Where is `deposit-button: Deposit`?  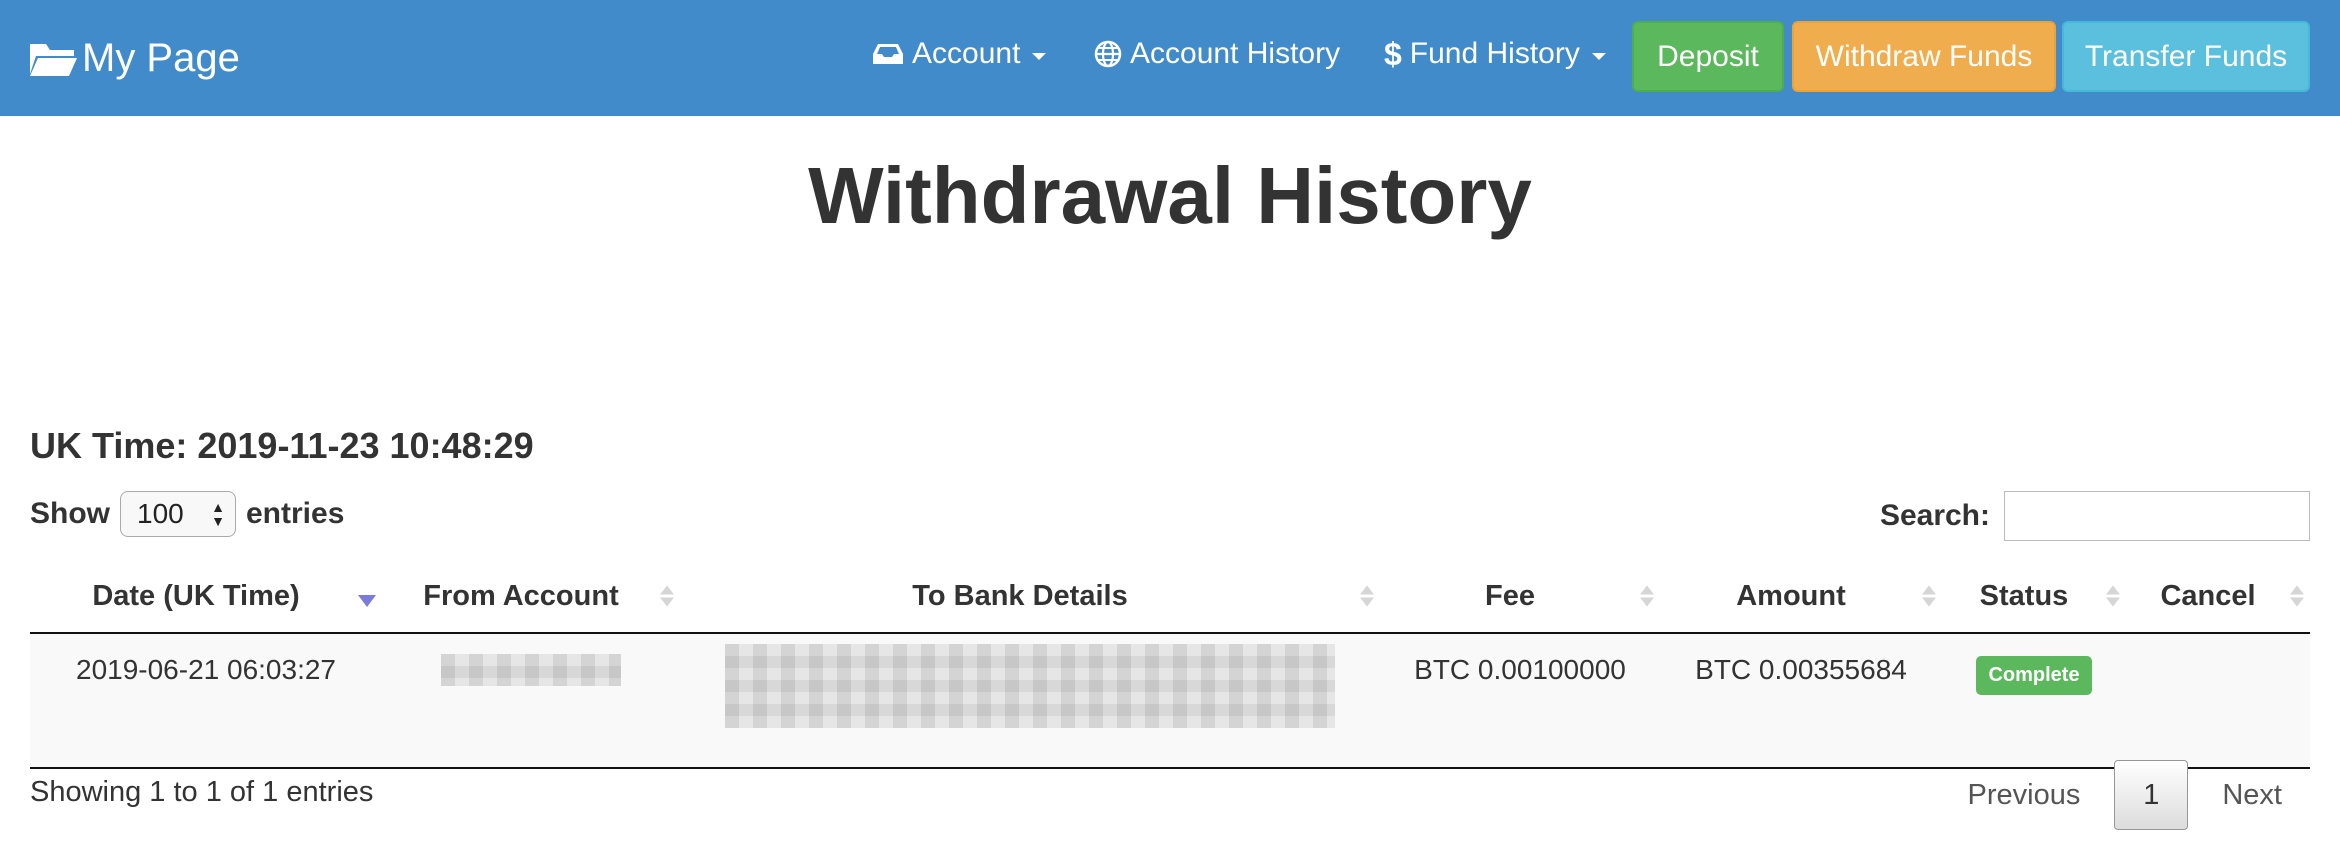
deposit-button: Deposit is located at coordinates (1708, 56).